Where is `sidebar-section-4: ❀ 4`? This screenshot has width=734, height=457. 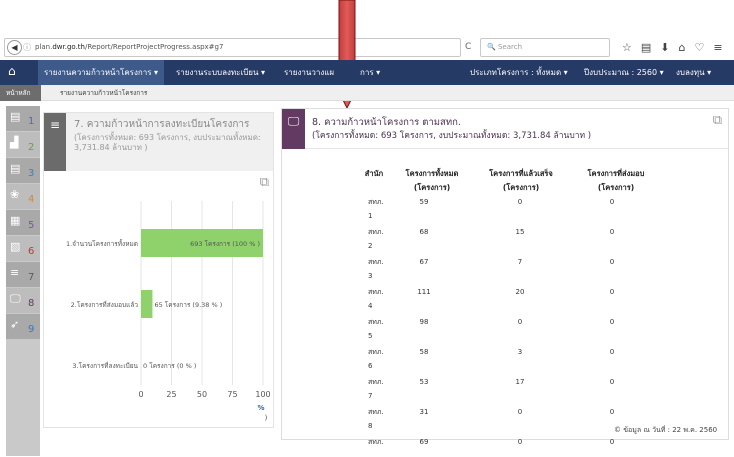
sidebar-section-4: ❀ 4 is located at coordinates (23, 196).